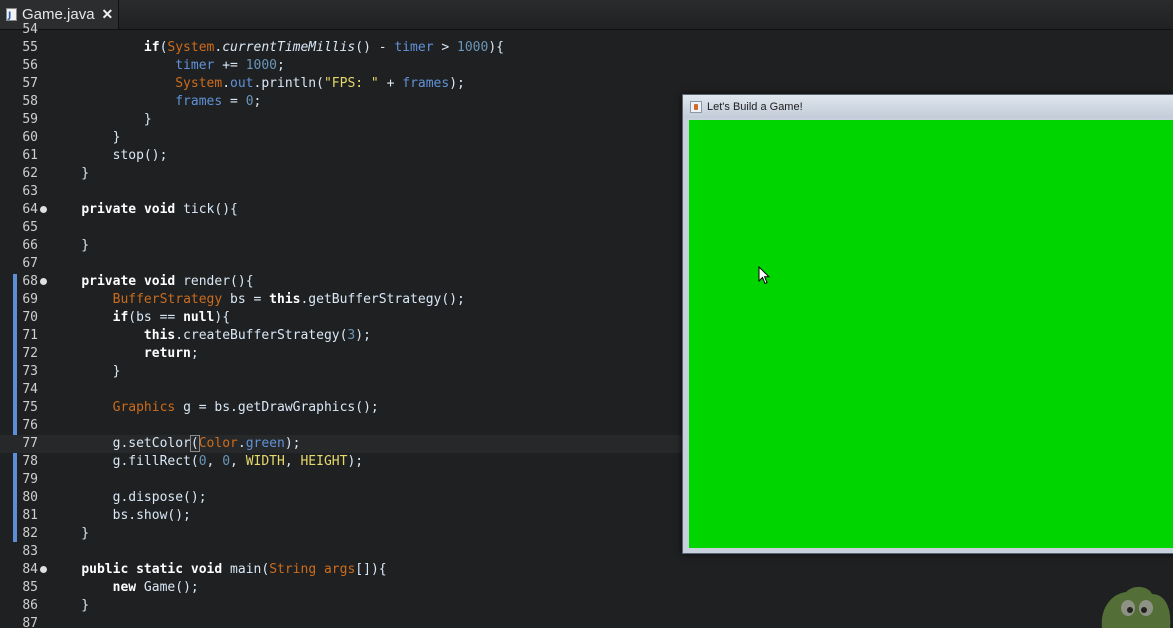 The width and height of the screenshot is (1173, 628). I want to click on code-line: 87, so click(586, 621).